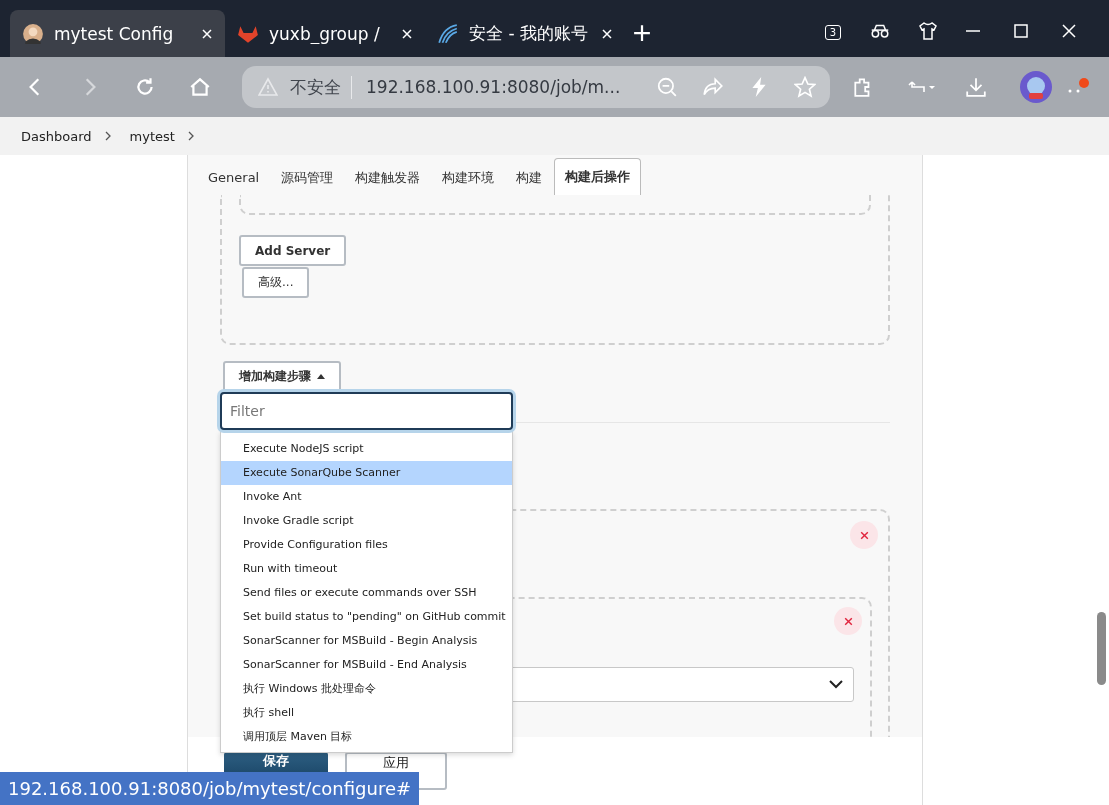 Image resolution: width=1109 pixels, height=805 pixels. What do you see at coordinates (114, 33) in the screenshot?
I see `tab-title: mytest Config` at bounding box center [114, 33].